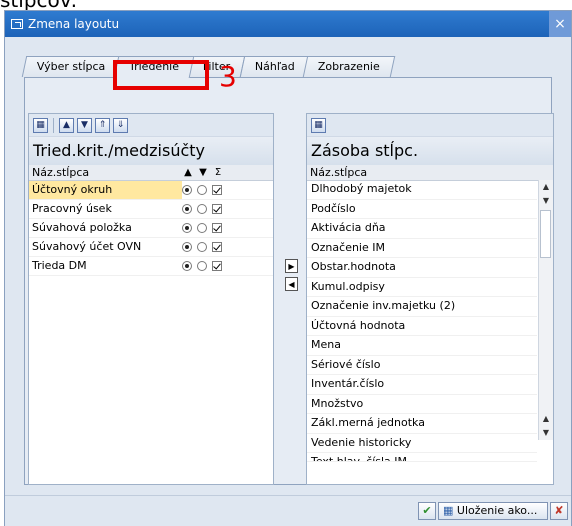  What do you see at coordinates (422, 248) in the screenshot?
I see `list-item: Označenie IM` at bounding box center [422, 248].